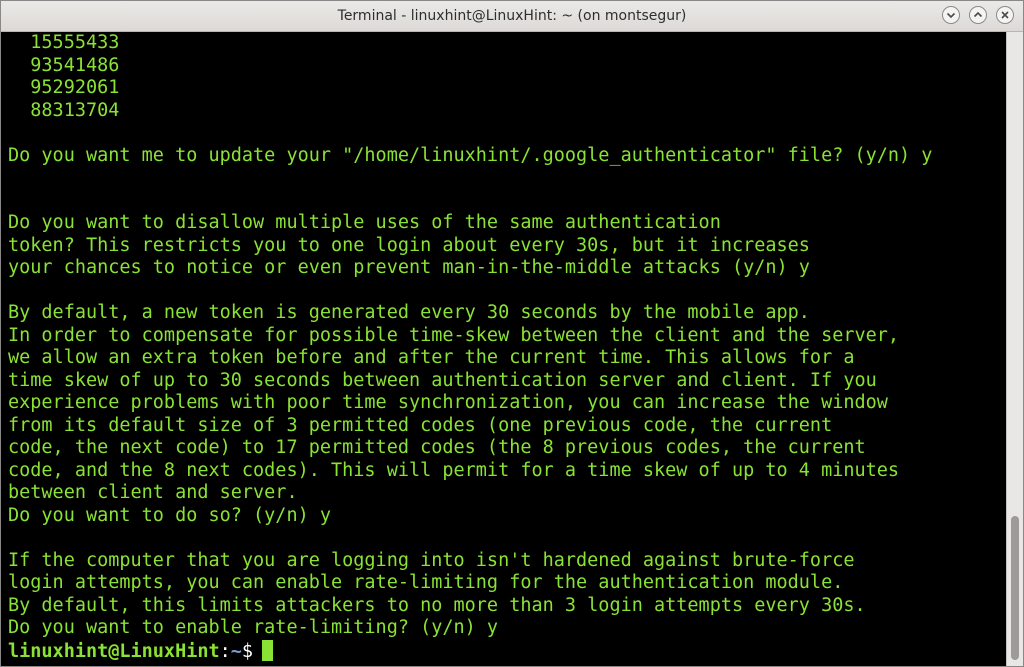 The width and height of the screenshot is (1024, 667). I want to click on close-icon, so click(1005, 15).